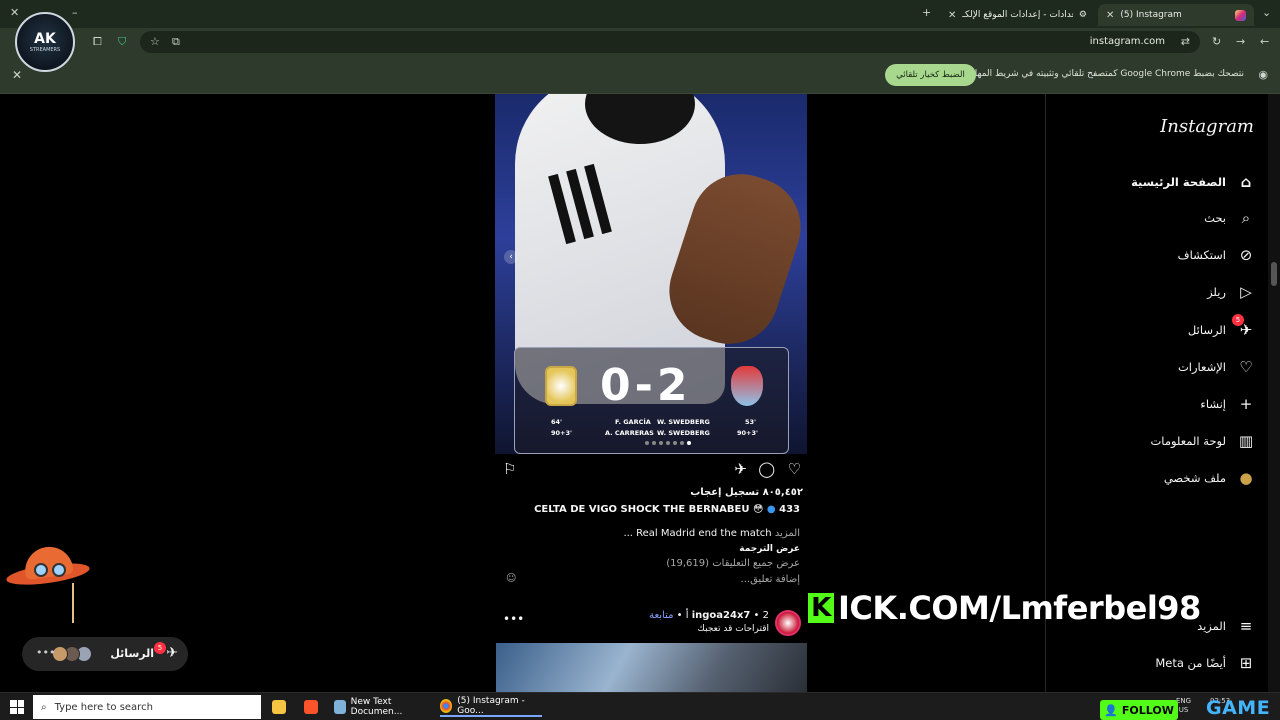 The width and height of the screenshot is (1280, 720). I want to click on kick-logo-icon: K, so click(821, 608).